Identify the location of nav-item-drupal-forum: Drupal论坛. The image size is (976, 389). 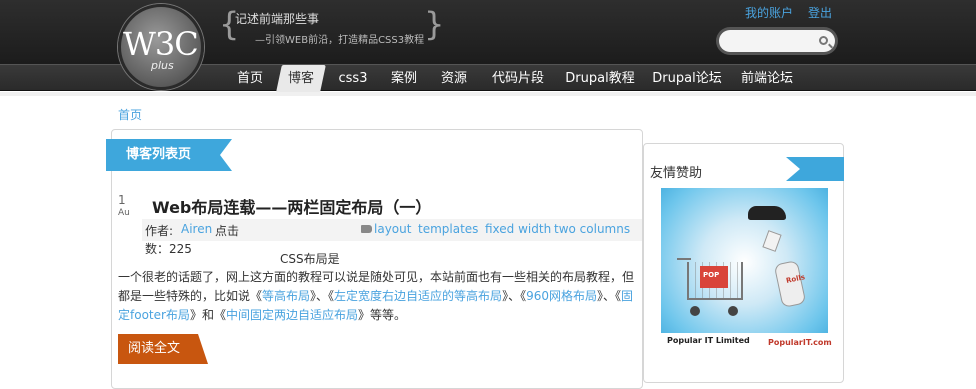
(687, 78).